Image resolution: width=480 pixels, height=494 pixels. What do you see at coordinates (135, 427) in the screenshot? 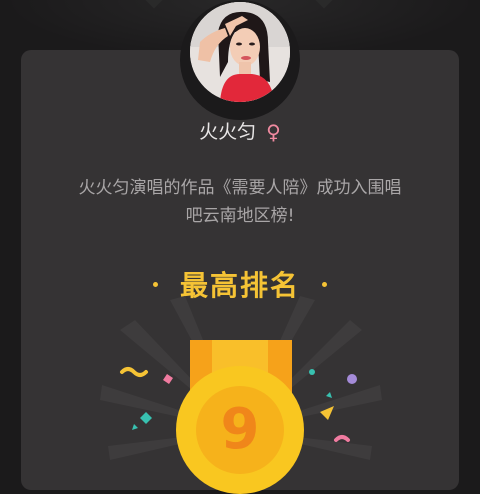
I see `confetti-teal-triangle` at bounding box center [135, 427].